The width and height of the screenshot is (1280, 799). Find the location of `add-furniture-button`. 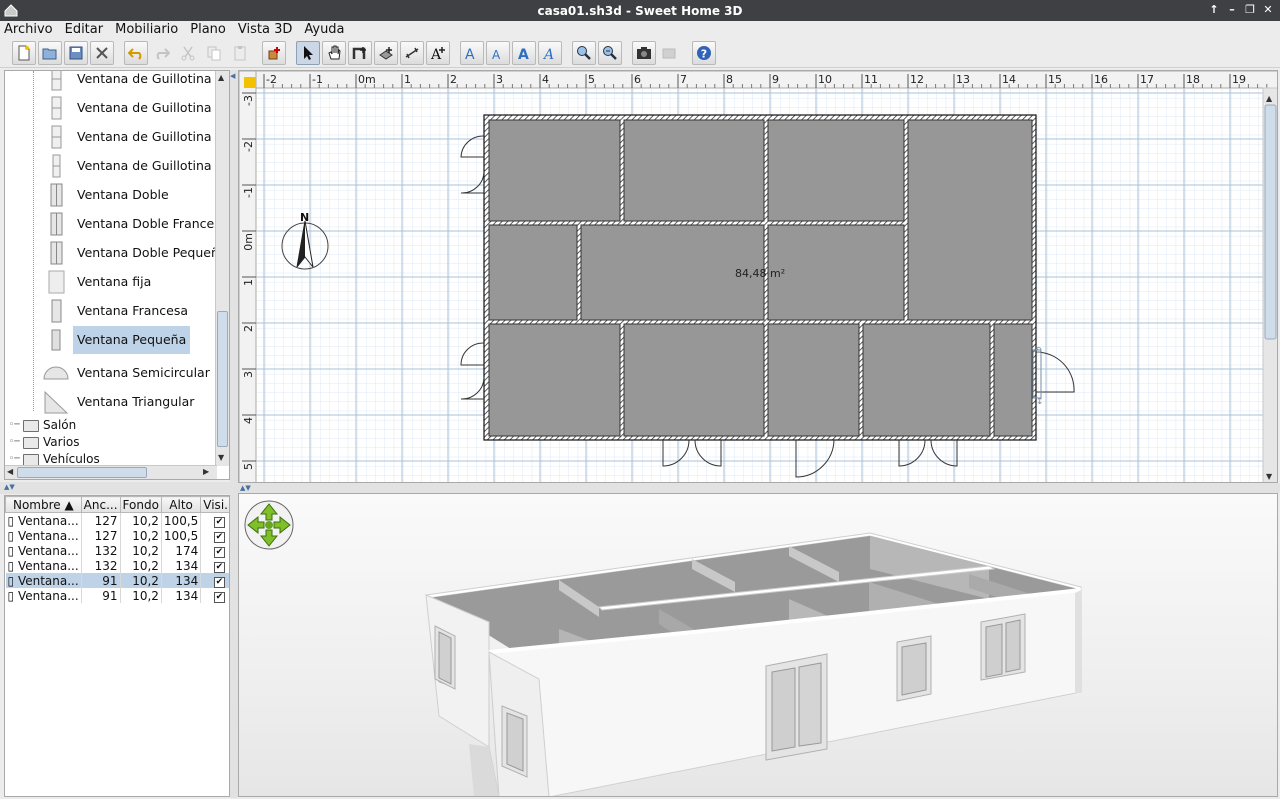

add-furniture-button is located at coordinates (274, 52).